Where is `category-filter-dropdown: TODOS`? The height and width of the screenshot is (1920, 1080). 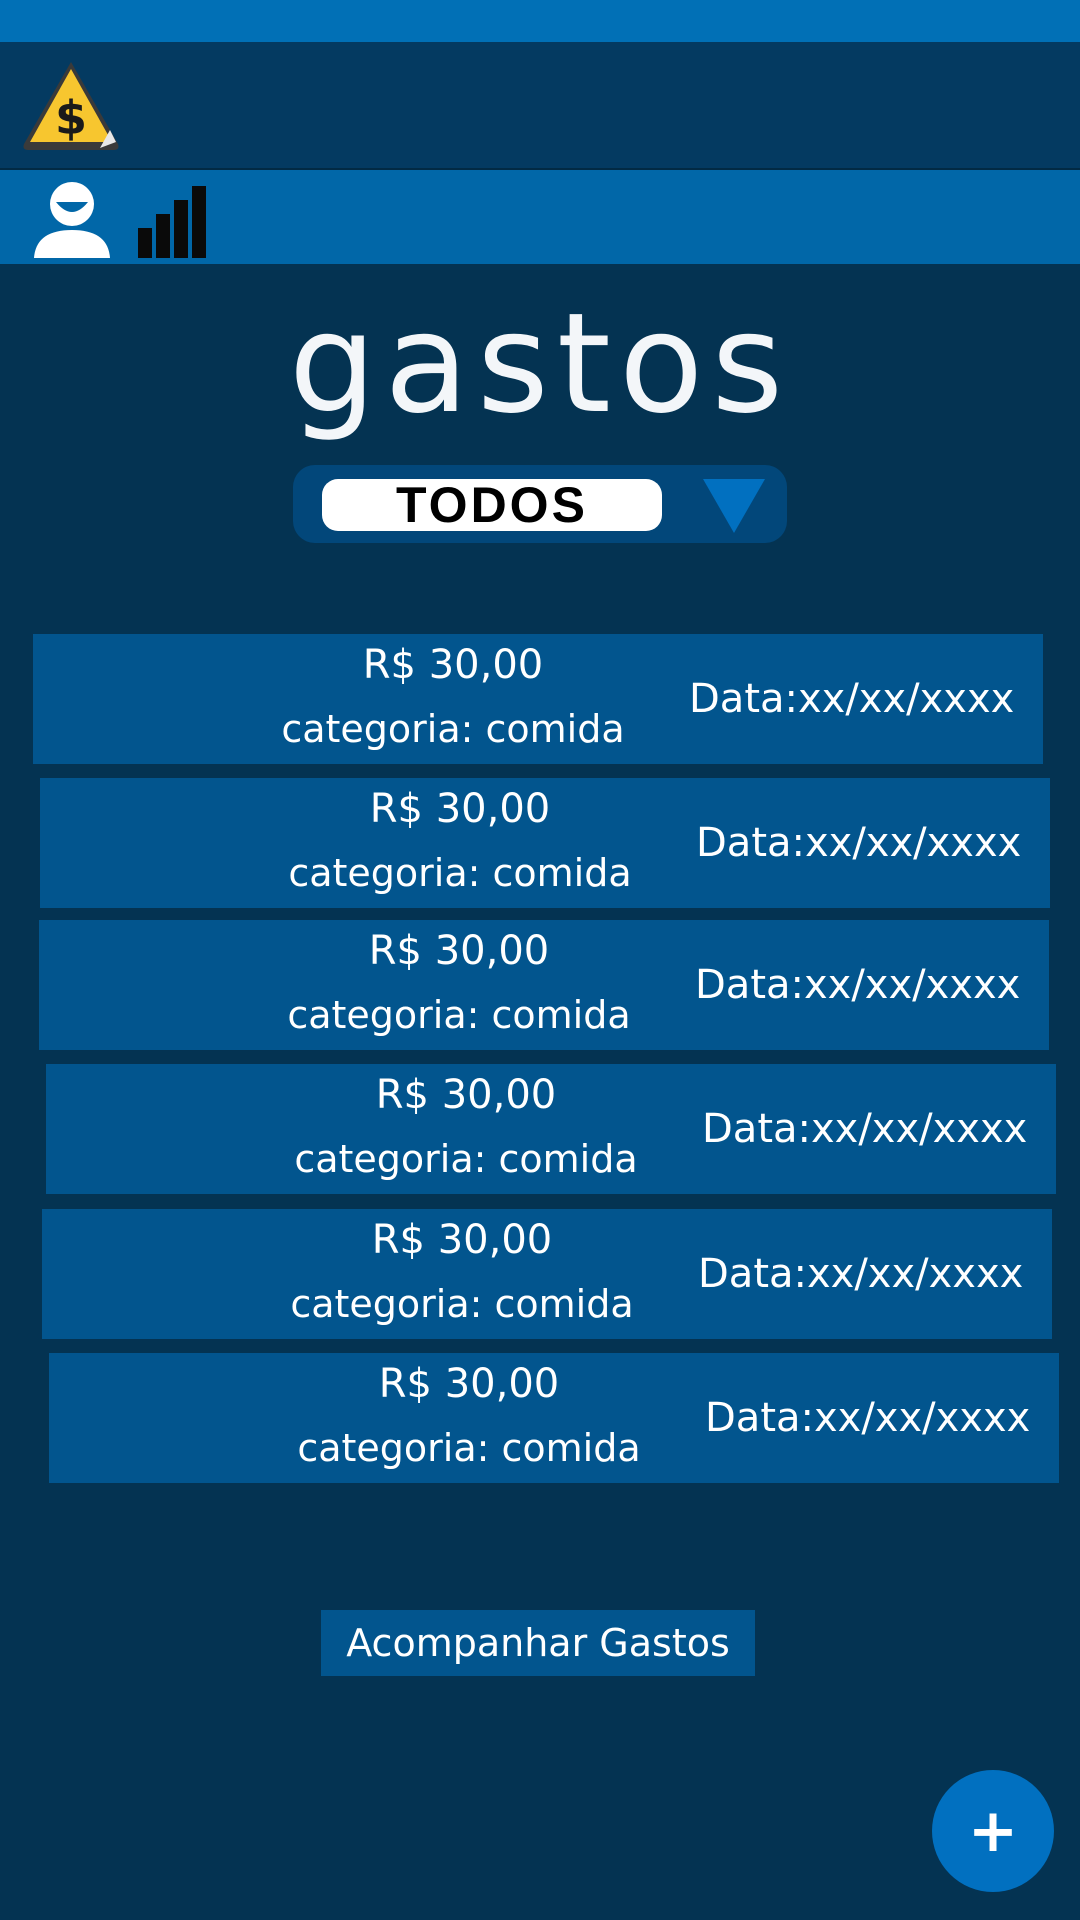 category-filter-dropdown: TODOS is located at coordinates (540, 504).